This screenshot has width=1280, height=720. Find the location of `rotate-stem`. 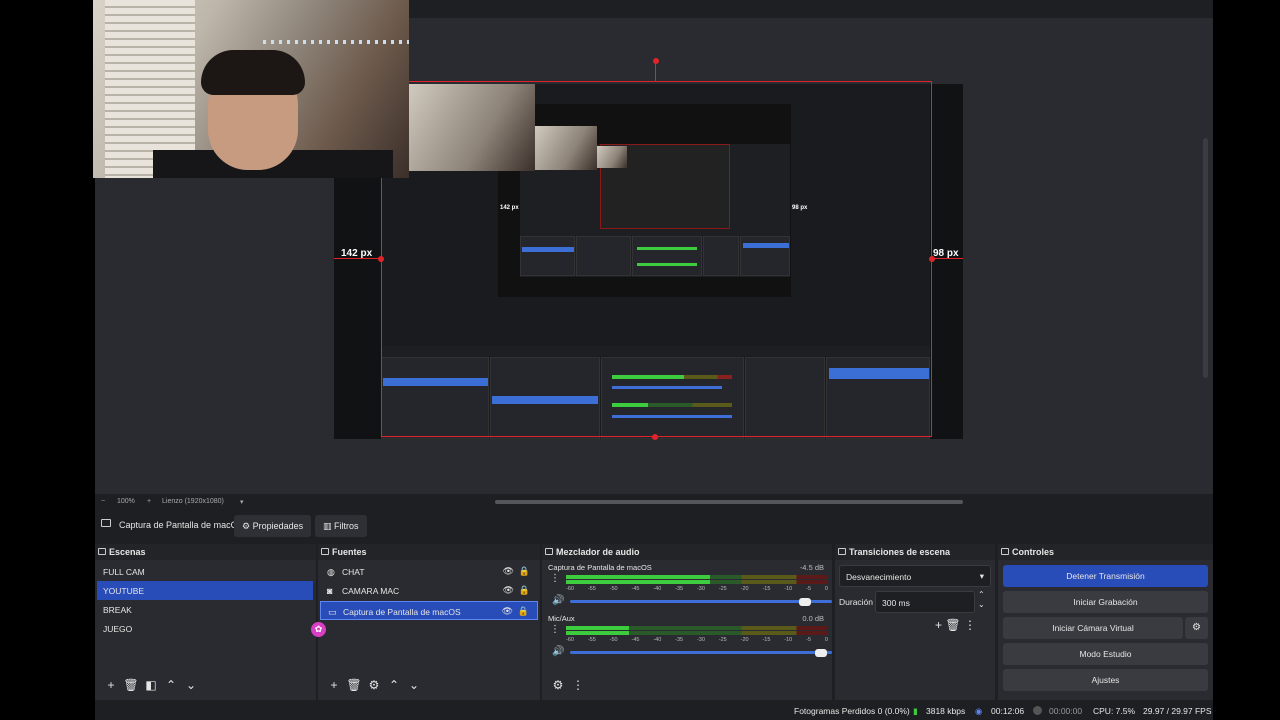

rotate-stem is located at coordinates (655, 72).